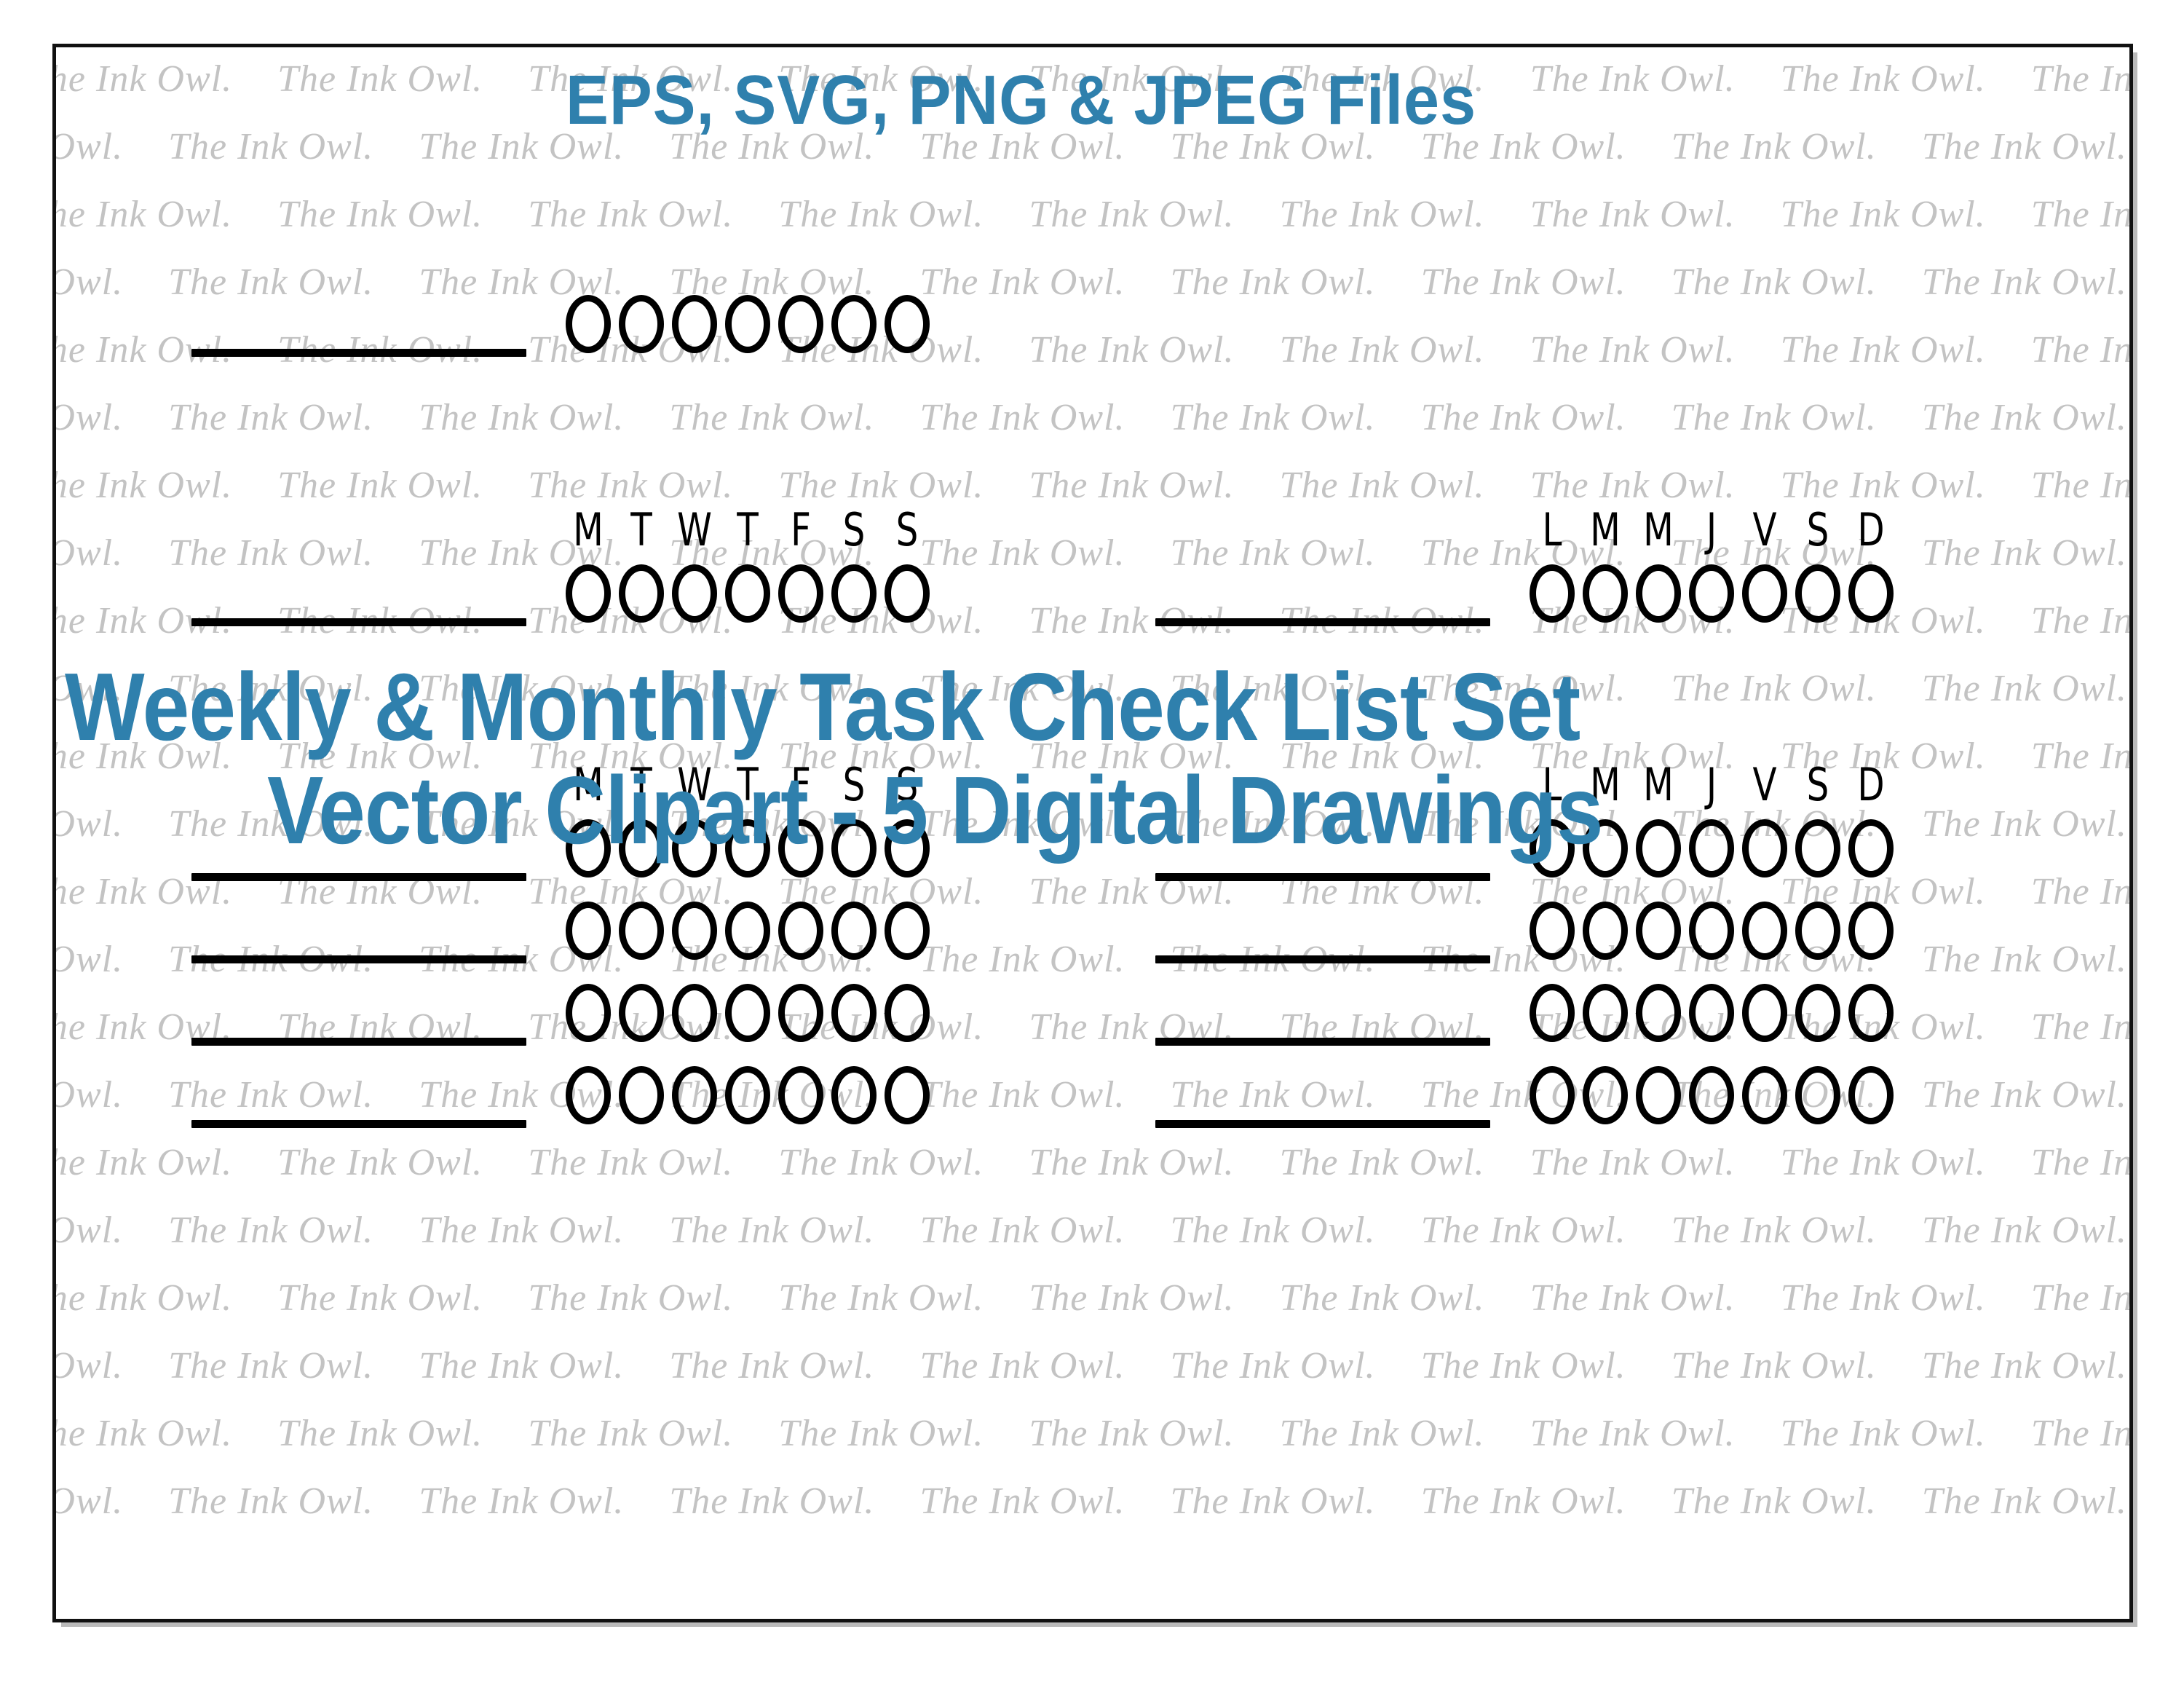 The image size is (2184, 1688). I want to click on file-formats-label: EPS, SVG, PNG & JPEG Files, so click(1021, 100).